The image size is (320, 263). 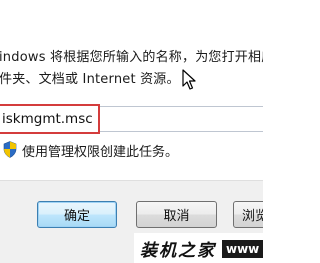 I want to click on browse-button: 浏览, so click(x=248, y=214).